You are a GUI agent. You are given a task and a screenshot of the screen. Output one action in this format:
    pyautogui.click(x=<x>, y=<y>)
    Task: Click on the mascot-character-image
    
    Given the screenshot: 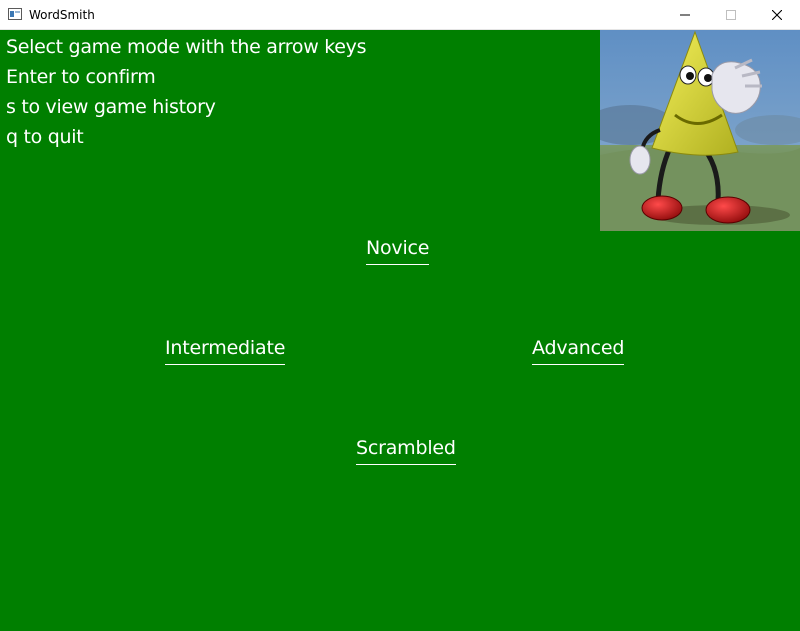 What is the action you would take?
    pyautogui.click(x=700, y=130)
    